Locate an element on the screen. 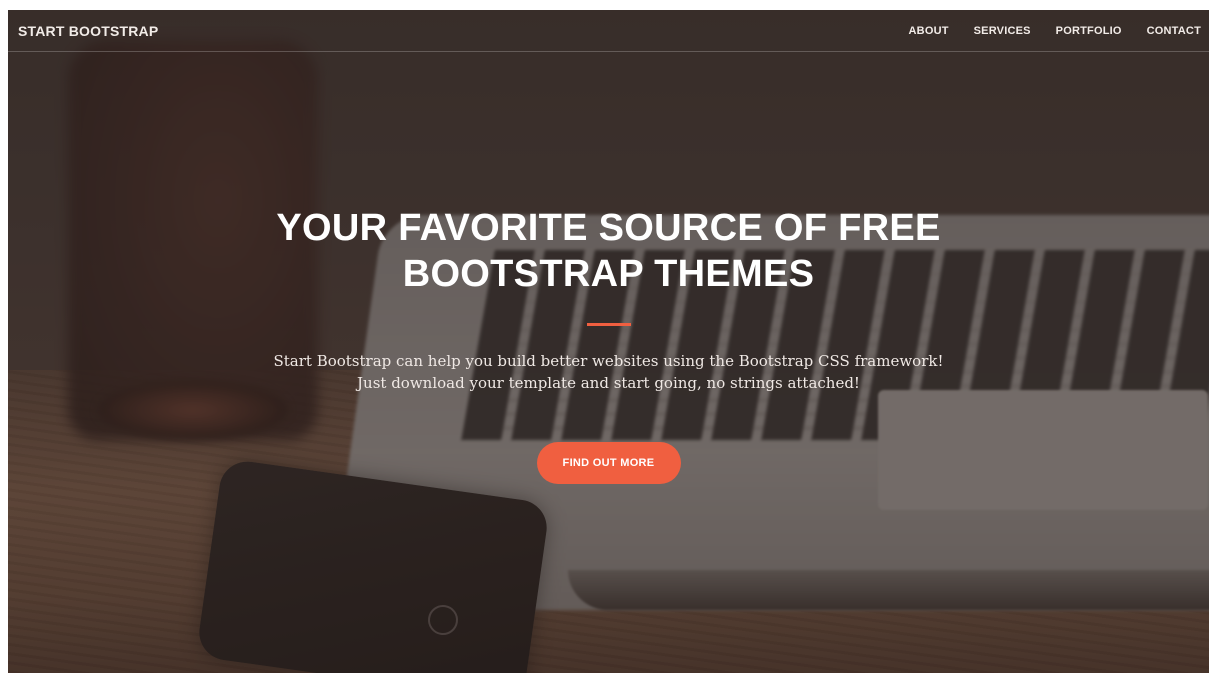  nav-links: ABOUT SERVICES PORTFOLIO CONTACT is located at coordinates (1042, 31).